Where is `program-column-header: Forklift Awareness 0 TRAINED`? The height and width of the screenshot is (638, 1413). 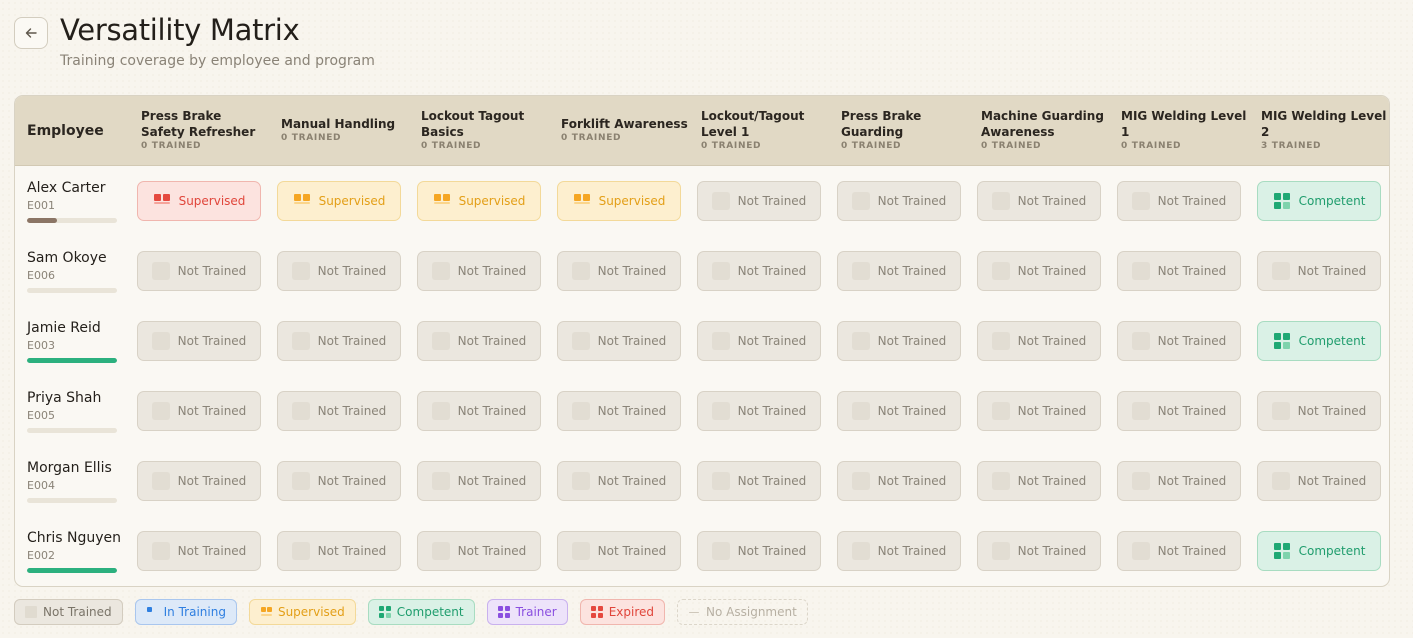
program-column-header: Forklift Awareness 0 TRAINED is located at coordinates (626, 131).